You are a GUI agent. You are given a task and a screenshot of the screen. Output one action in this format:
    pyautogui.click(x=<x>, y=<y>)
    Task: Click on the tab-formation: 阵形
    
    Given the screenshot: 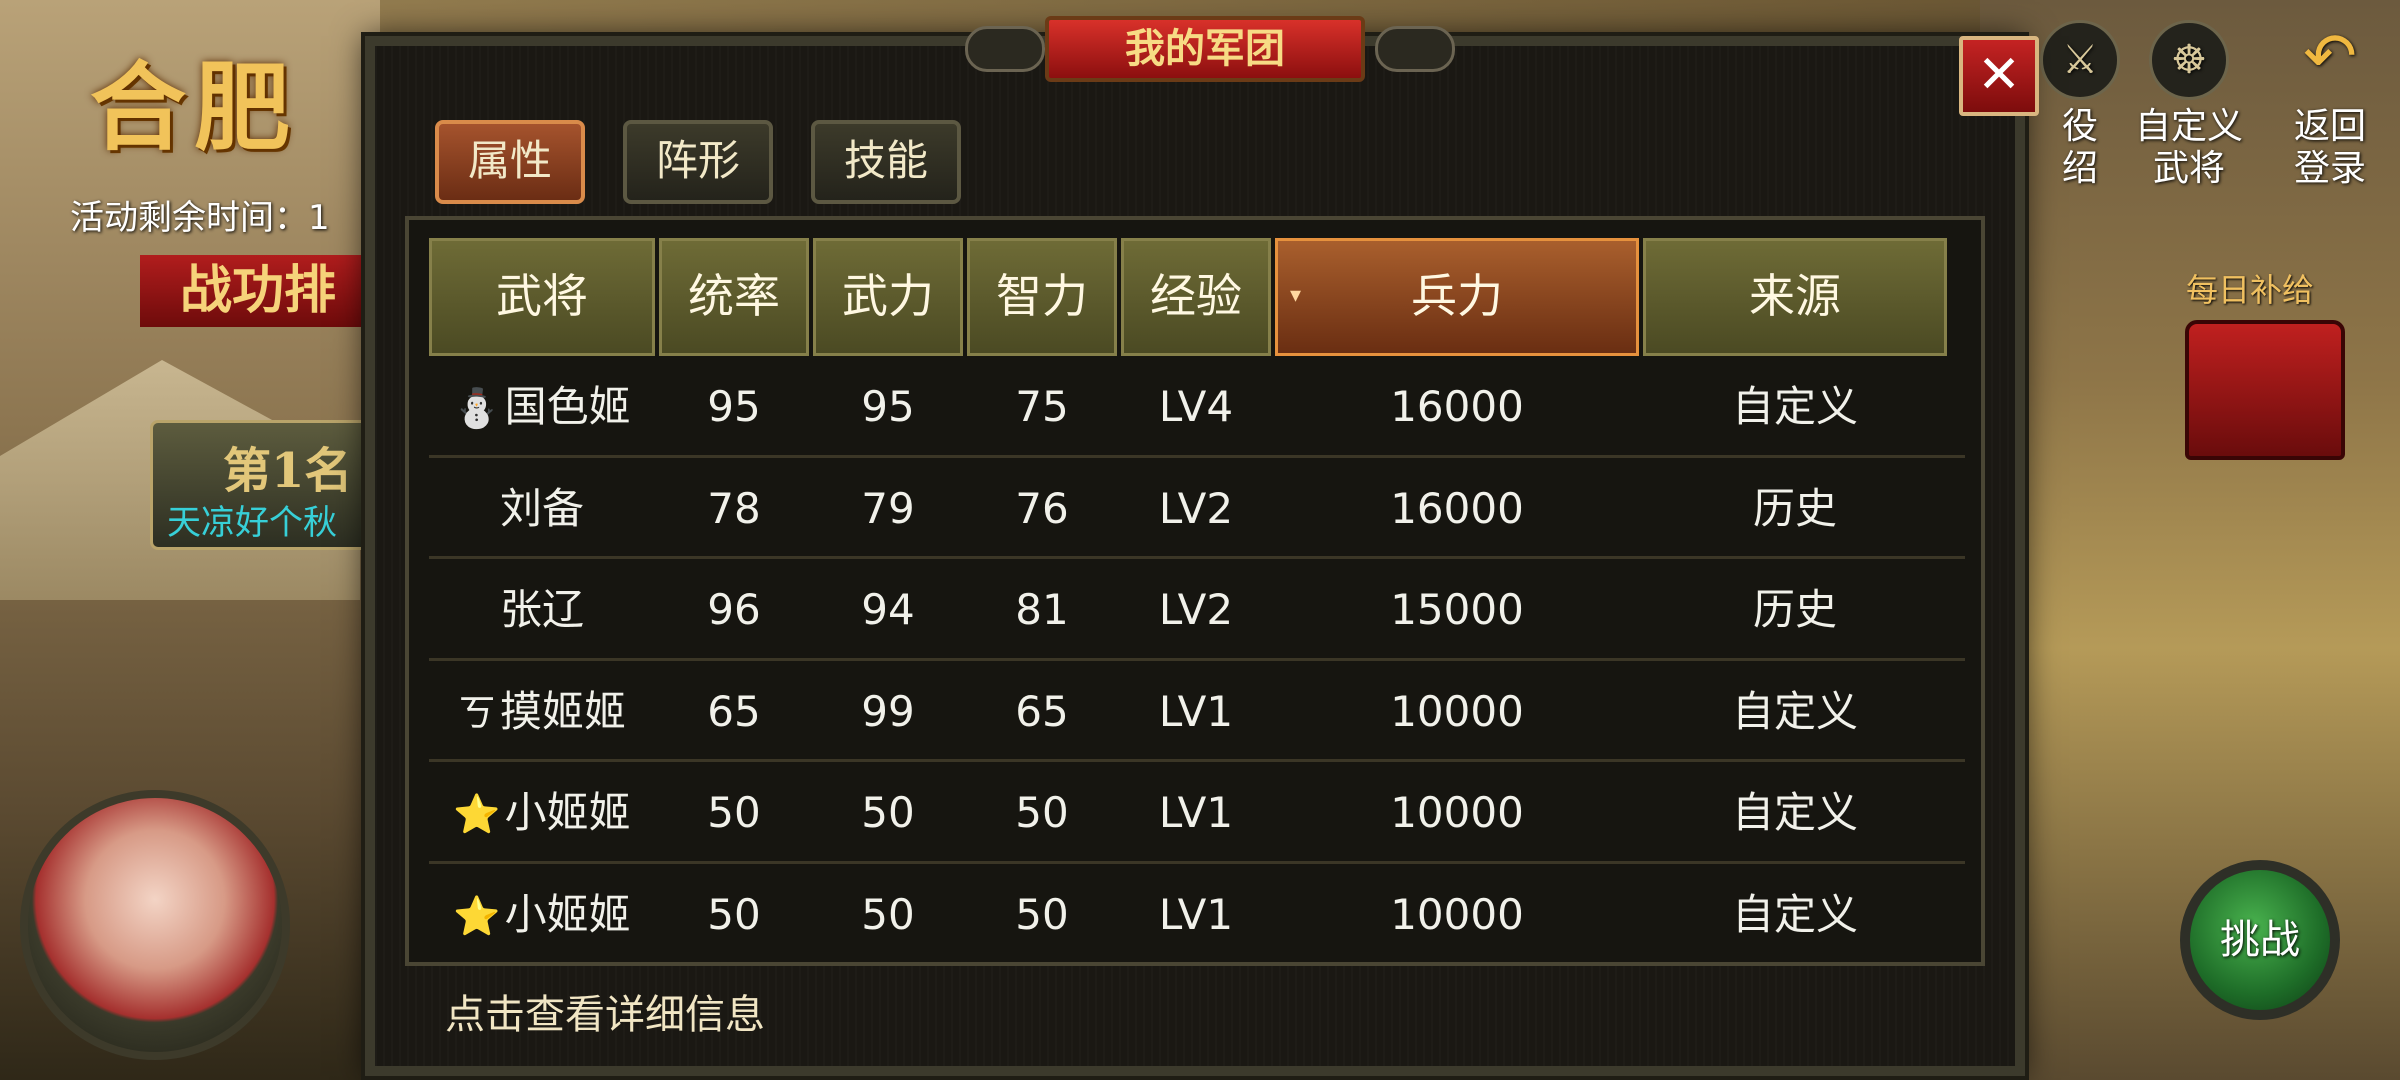 What is the action you would take?
    pyautogui.click(x=698, y=162)
    